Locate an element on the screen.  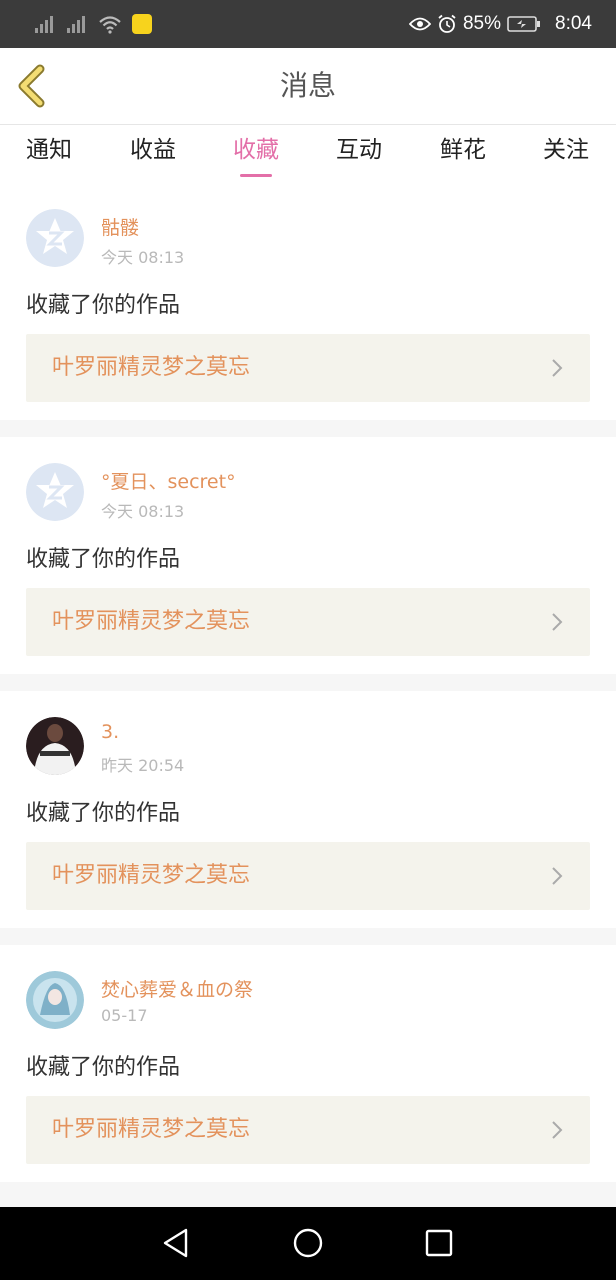
tab-label: 收益 is located at coordinates (153, 150).